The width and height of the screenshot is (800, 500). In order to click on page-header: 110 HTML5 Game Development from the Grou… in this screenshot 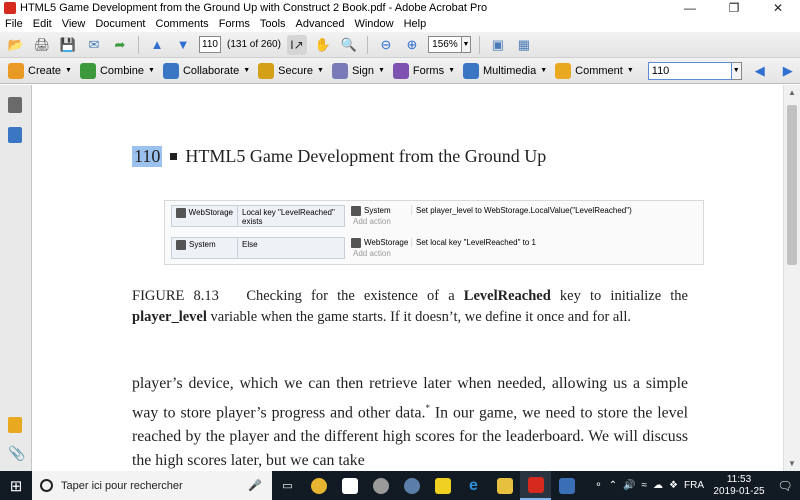, I will do `click(339, 156)`.